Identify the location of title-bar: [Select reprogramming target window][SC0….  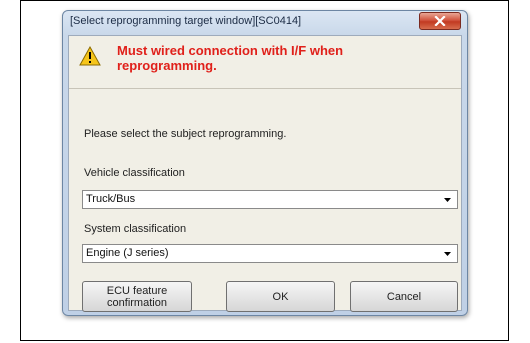
(265, 22).